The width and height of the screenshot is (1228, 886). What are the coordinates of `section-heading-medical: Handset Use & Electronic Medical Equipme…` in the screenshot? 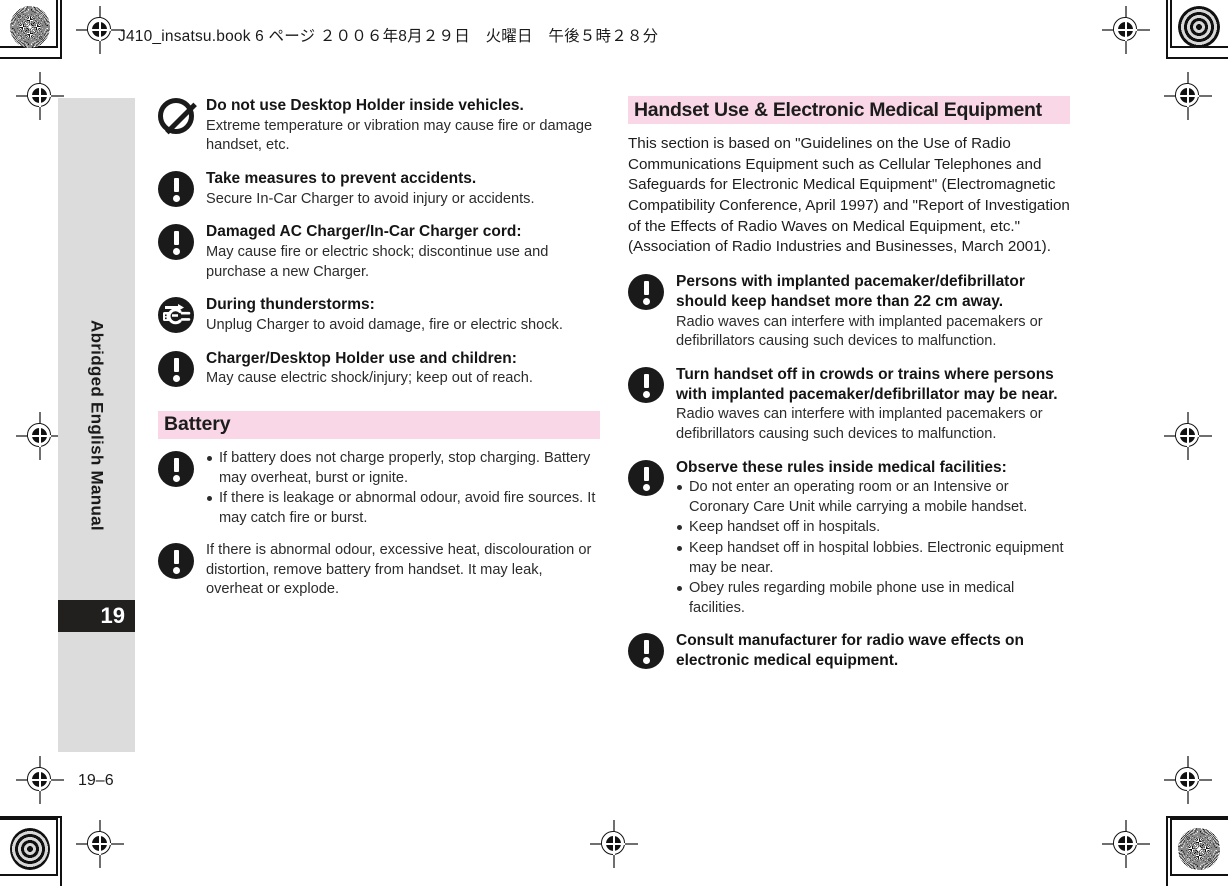 It's located at (849, 110).